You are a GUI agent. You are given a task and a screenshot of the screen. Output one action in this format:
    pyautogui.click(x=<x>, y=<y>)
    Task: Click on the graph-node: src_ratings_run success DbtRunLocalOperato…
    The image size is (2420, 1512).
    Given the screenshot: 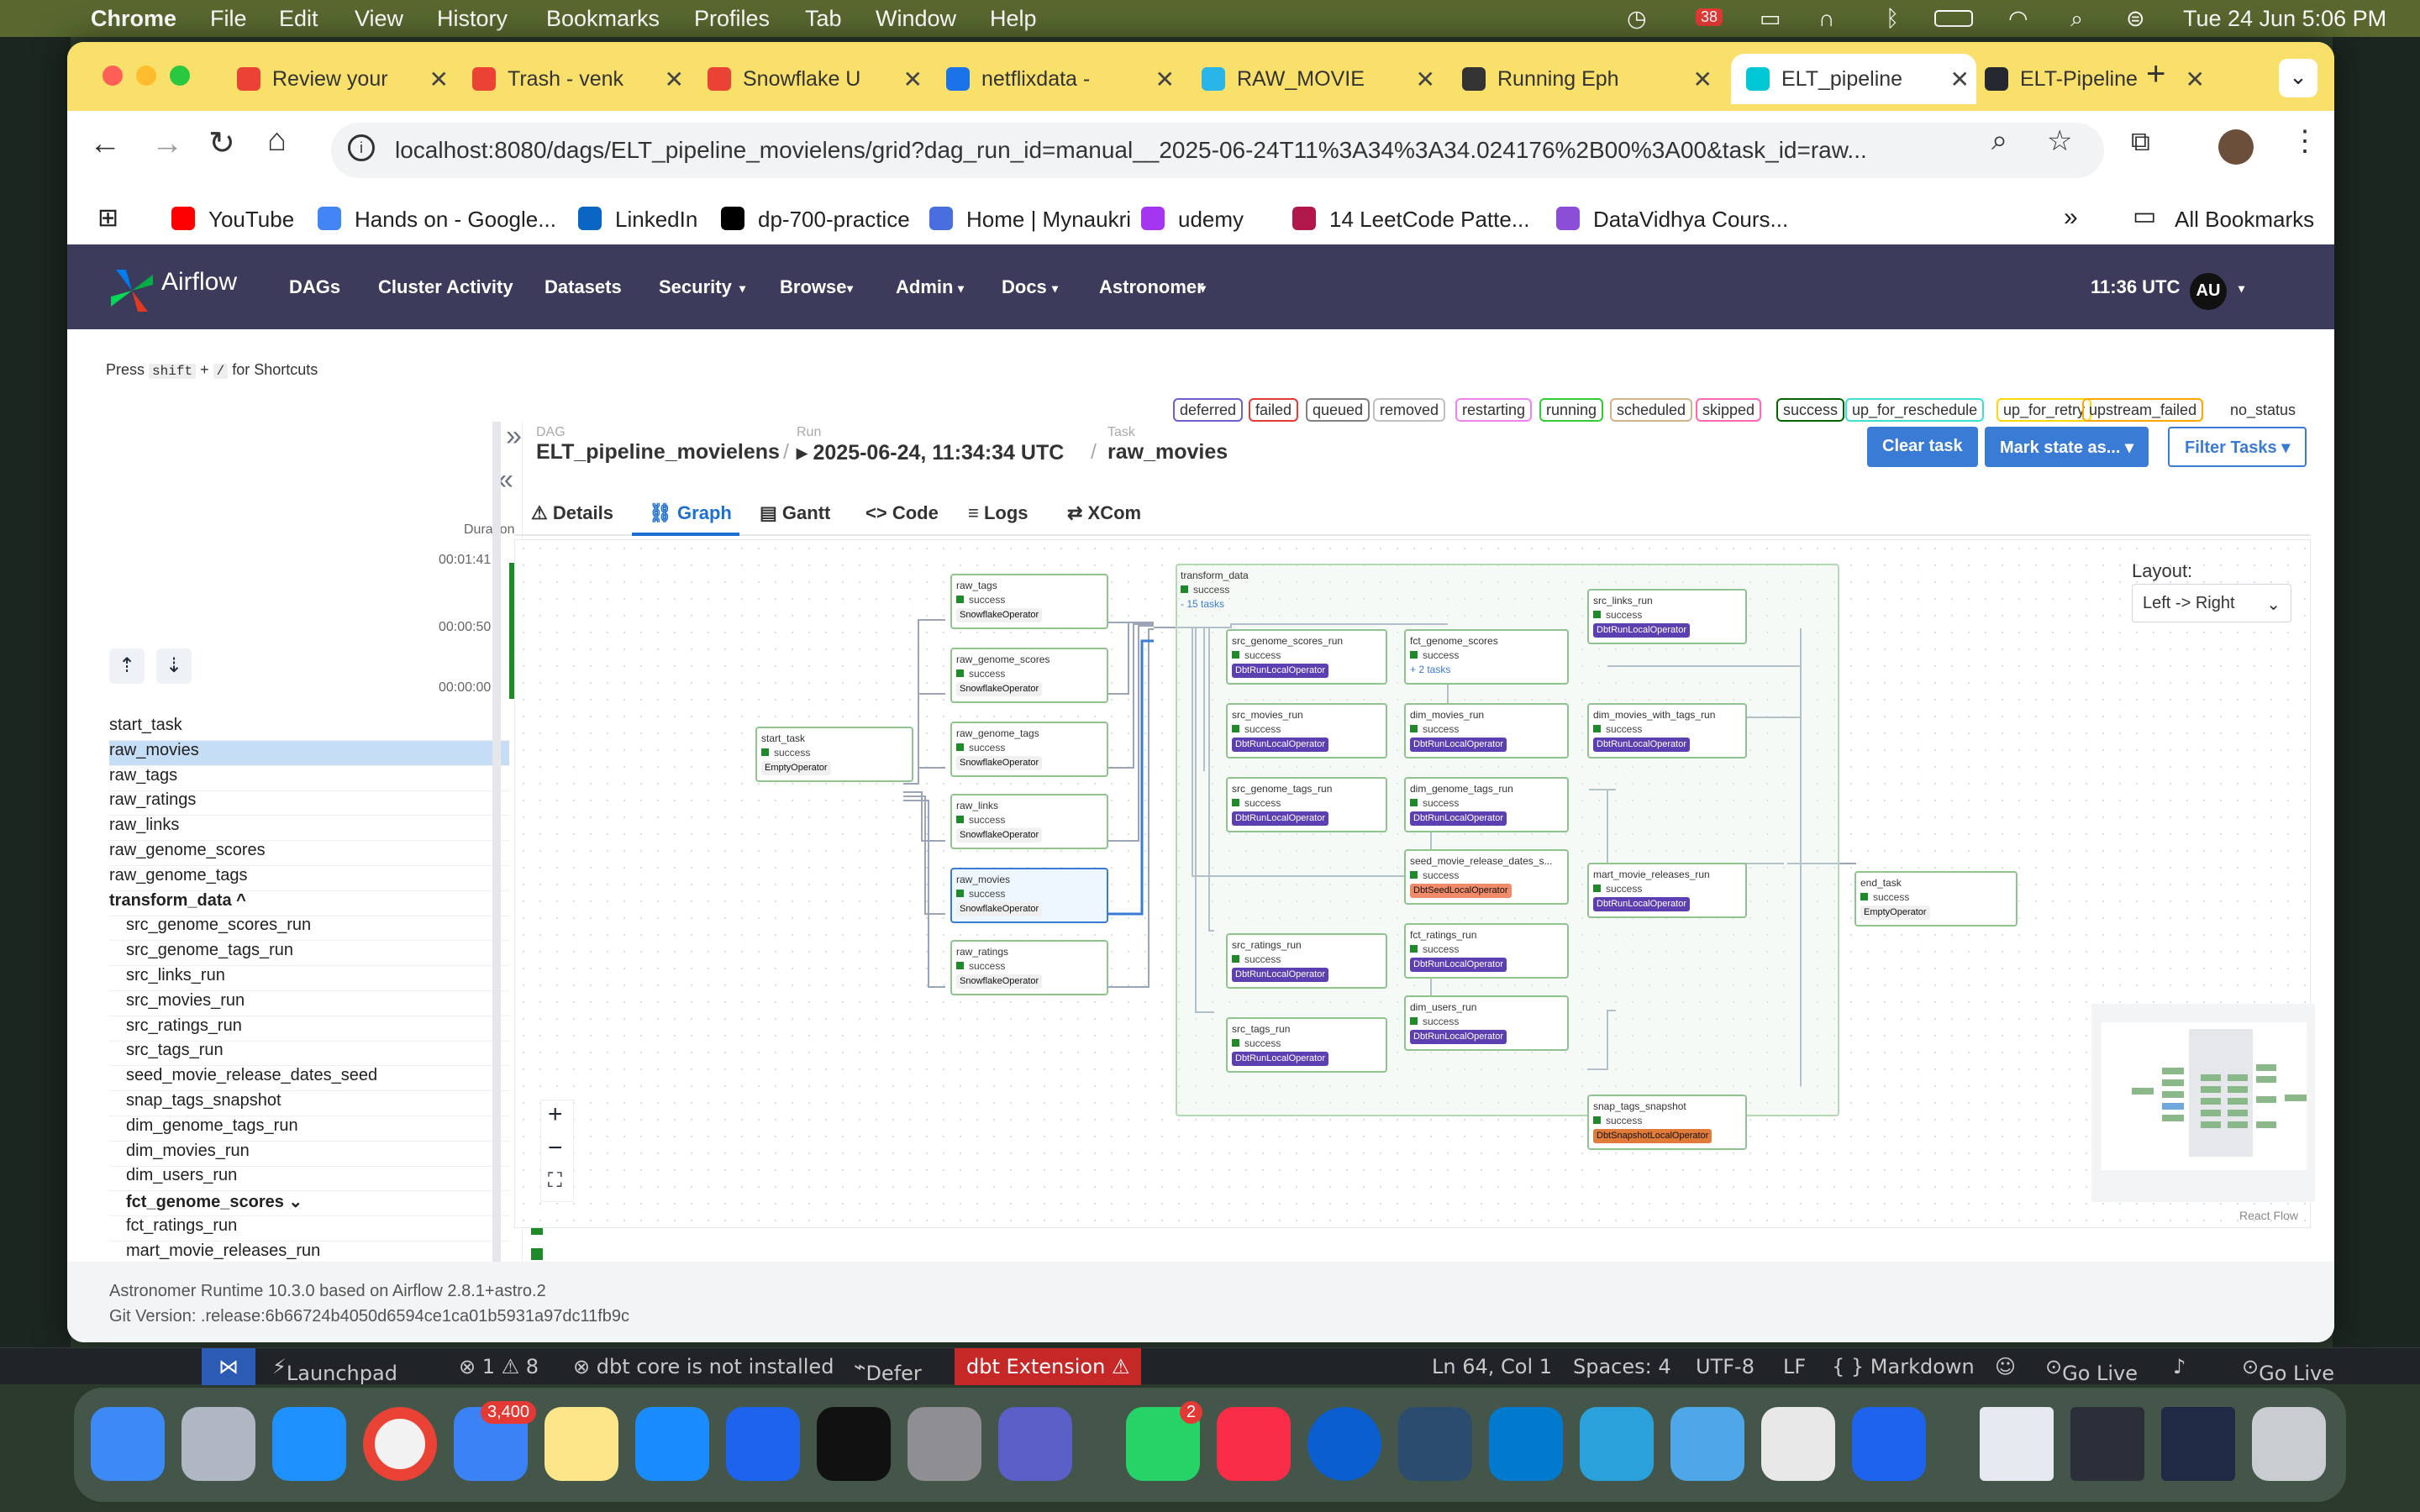 What is the action you would take?
    pyautogui.click(x=1306, y=961)
    